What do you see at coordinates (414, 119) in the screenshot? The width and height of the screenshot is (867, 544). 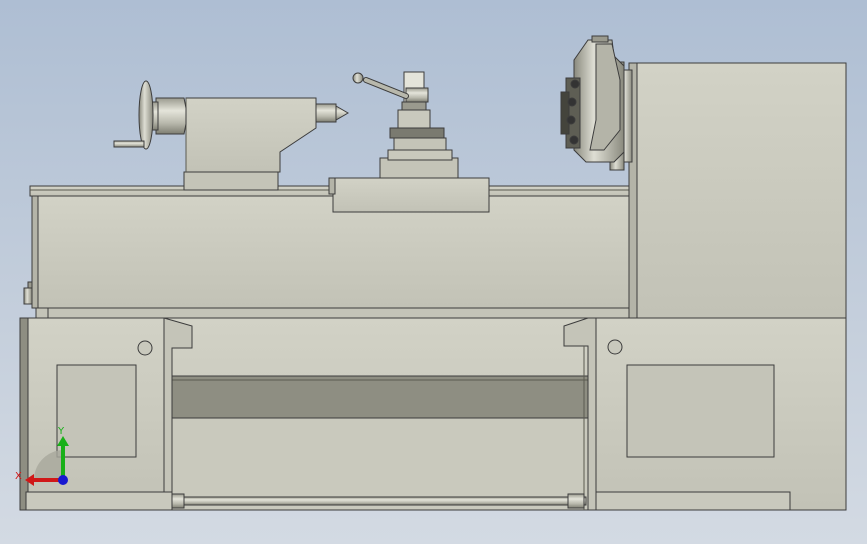 I see `tool-post` at bounding box center [414, 119].